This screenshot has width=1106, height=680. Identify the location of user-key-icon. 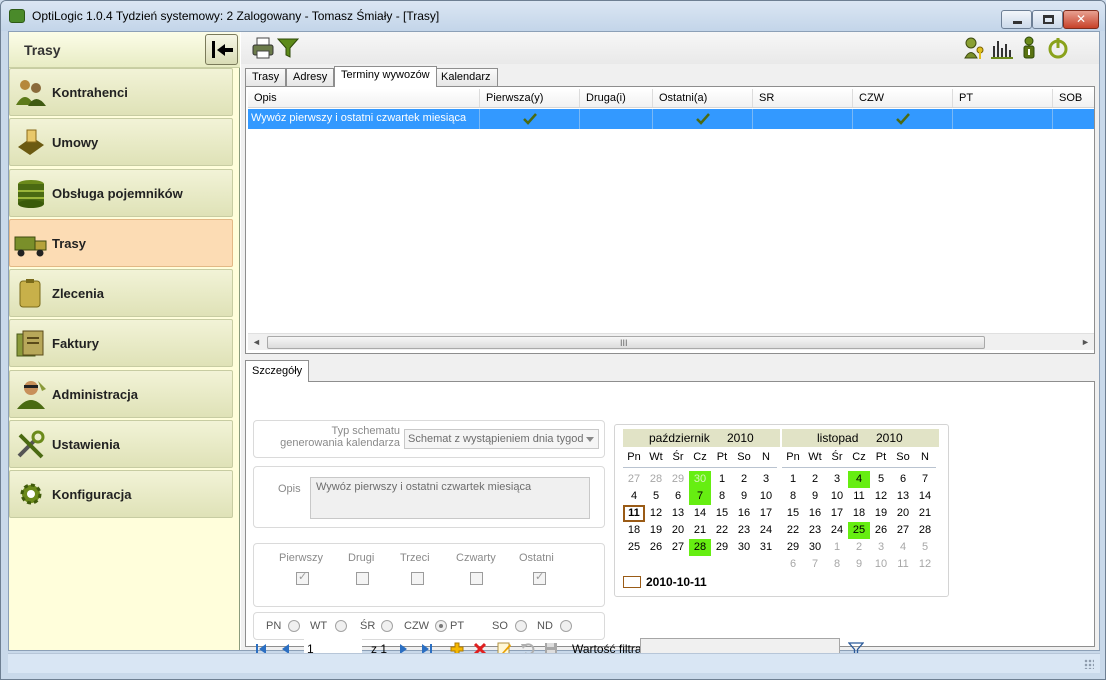
(975, 48).